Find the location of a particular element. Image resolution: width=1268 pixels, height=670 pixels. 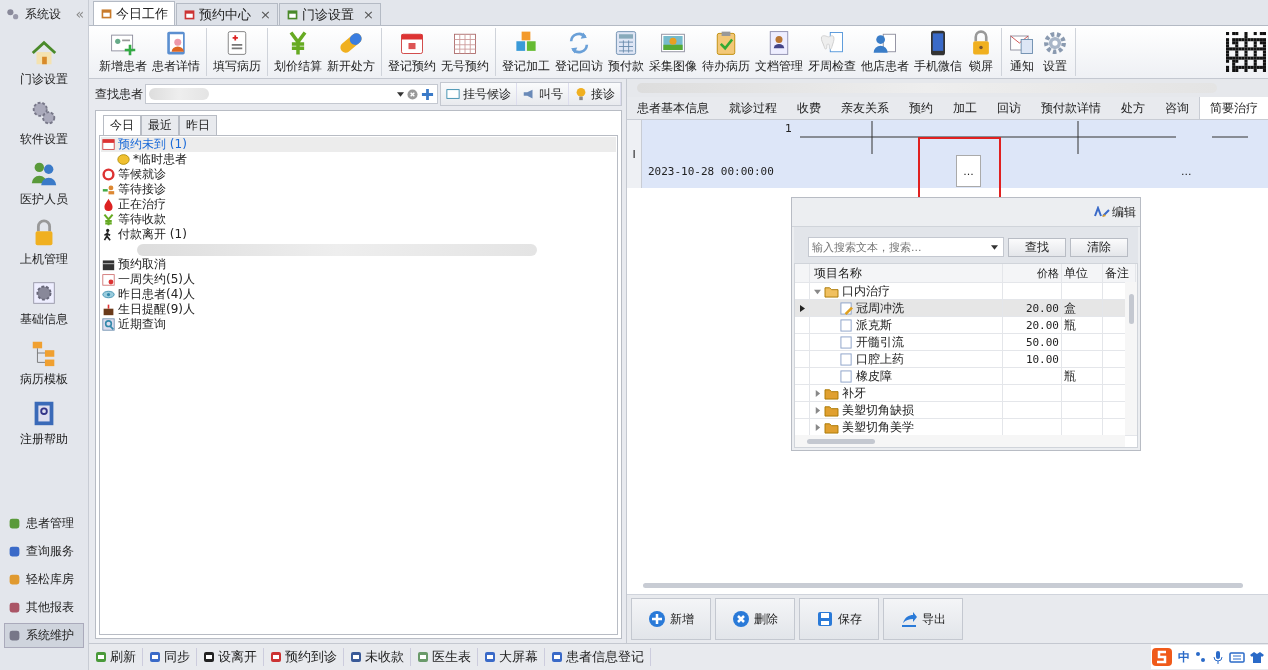

tab: 预约 is located at coordinates (921, 108).